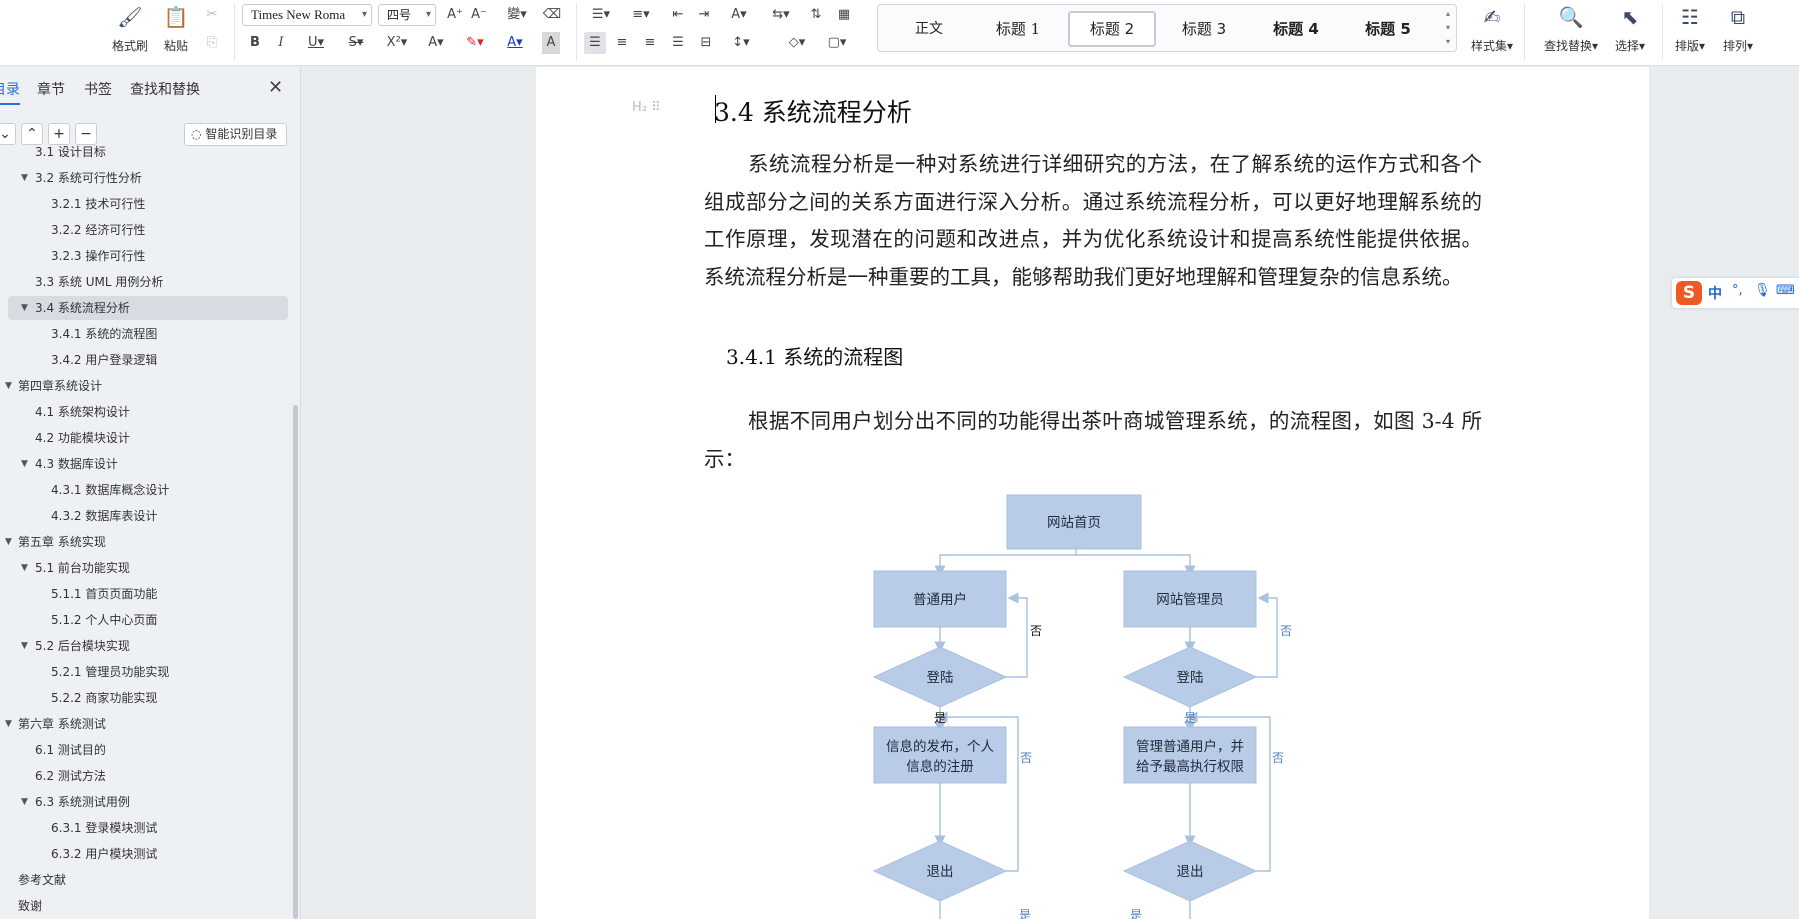 This screenshot has width=1799, height=919. I want to click on text-direction-icon: A▾, so click(739, 15).